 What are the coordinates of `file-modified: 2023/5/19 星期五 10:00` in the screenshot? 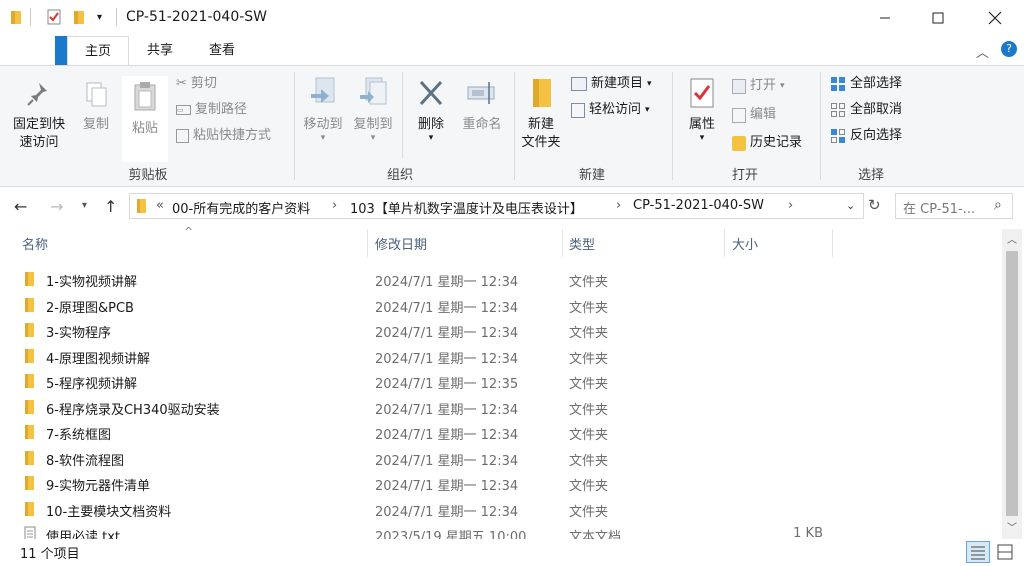 It's located at (451, 534).